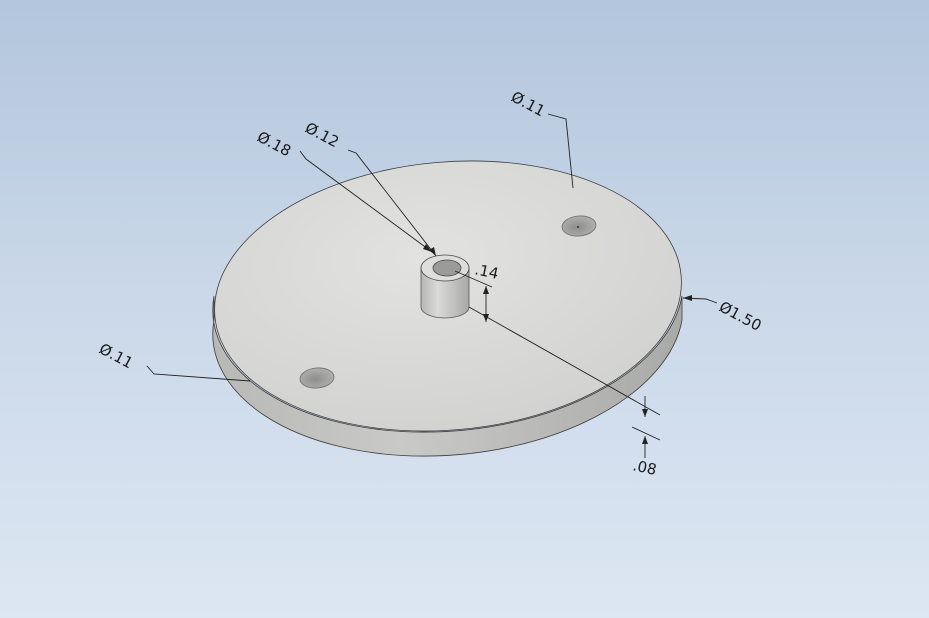 Image resolution: width=929 pixels, height=618 pixels. Describe the element at coordinates (740, 316) in the screenshot. I see `dim-plate-diameter: Ø1.50` at that location.